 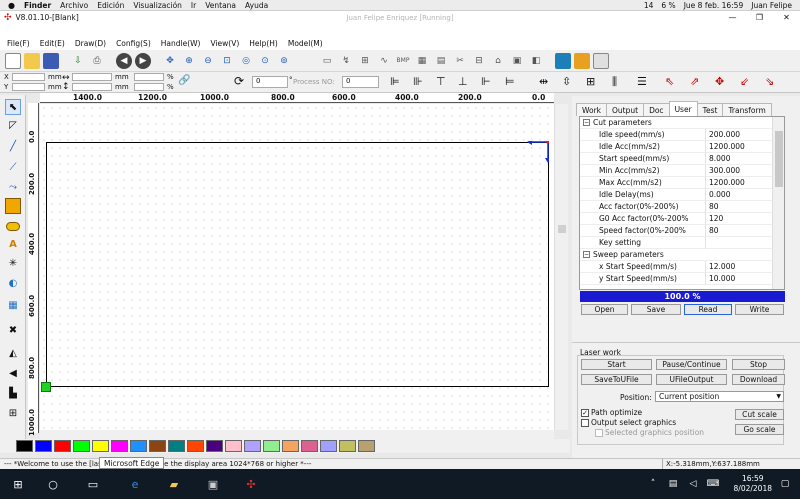 What do you see at coordinates (265, 61) in the screenshot?
I see `zoom-fit-icon: ⊙` at bounding box center [265, 61].